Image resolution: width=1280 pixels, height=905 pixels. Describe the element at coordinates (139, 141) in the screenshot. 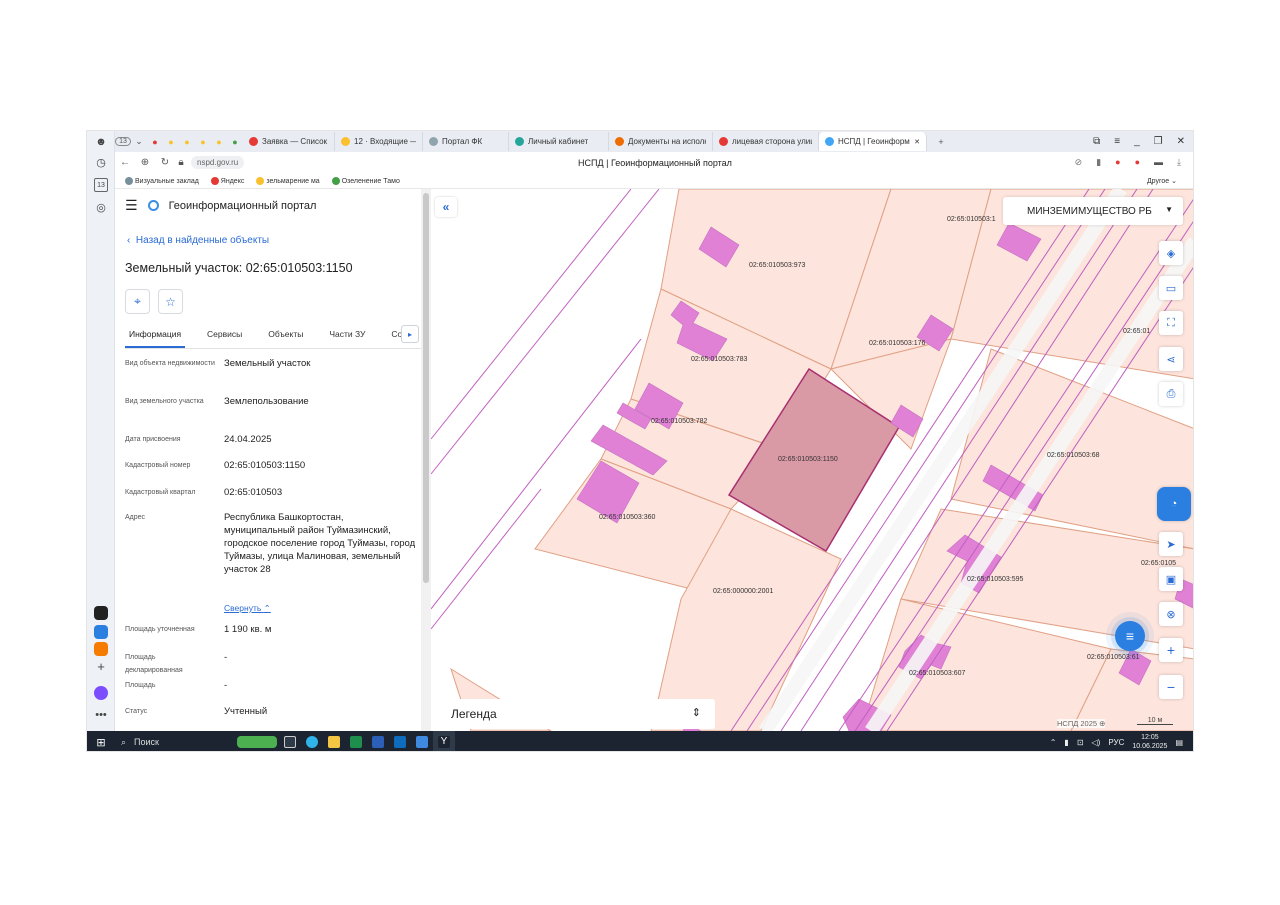

I see `tab-list-chevron-icon: ⌄` at that location.